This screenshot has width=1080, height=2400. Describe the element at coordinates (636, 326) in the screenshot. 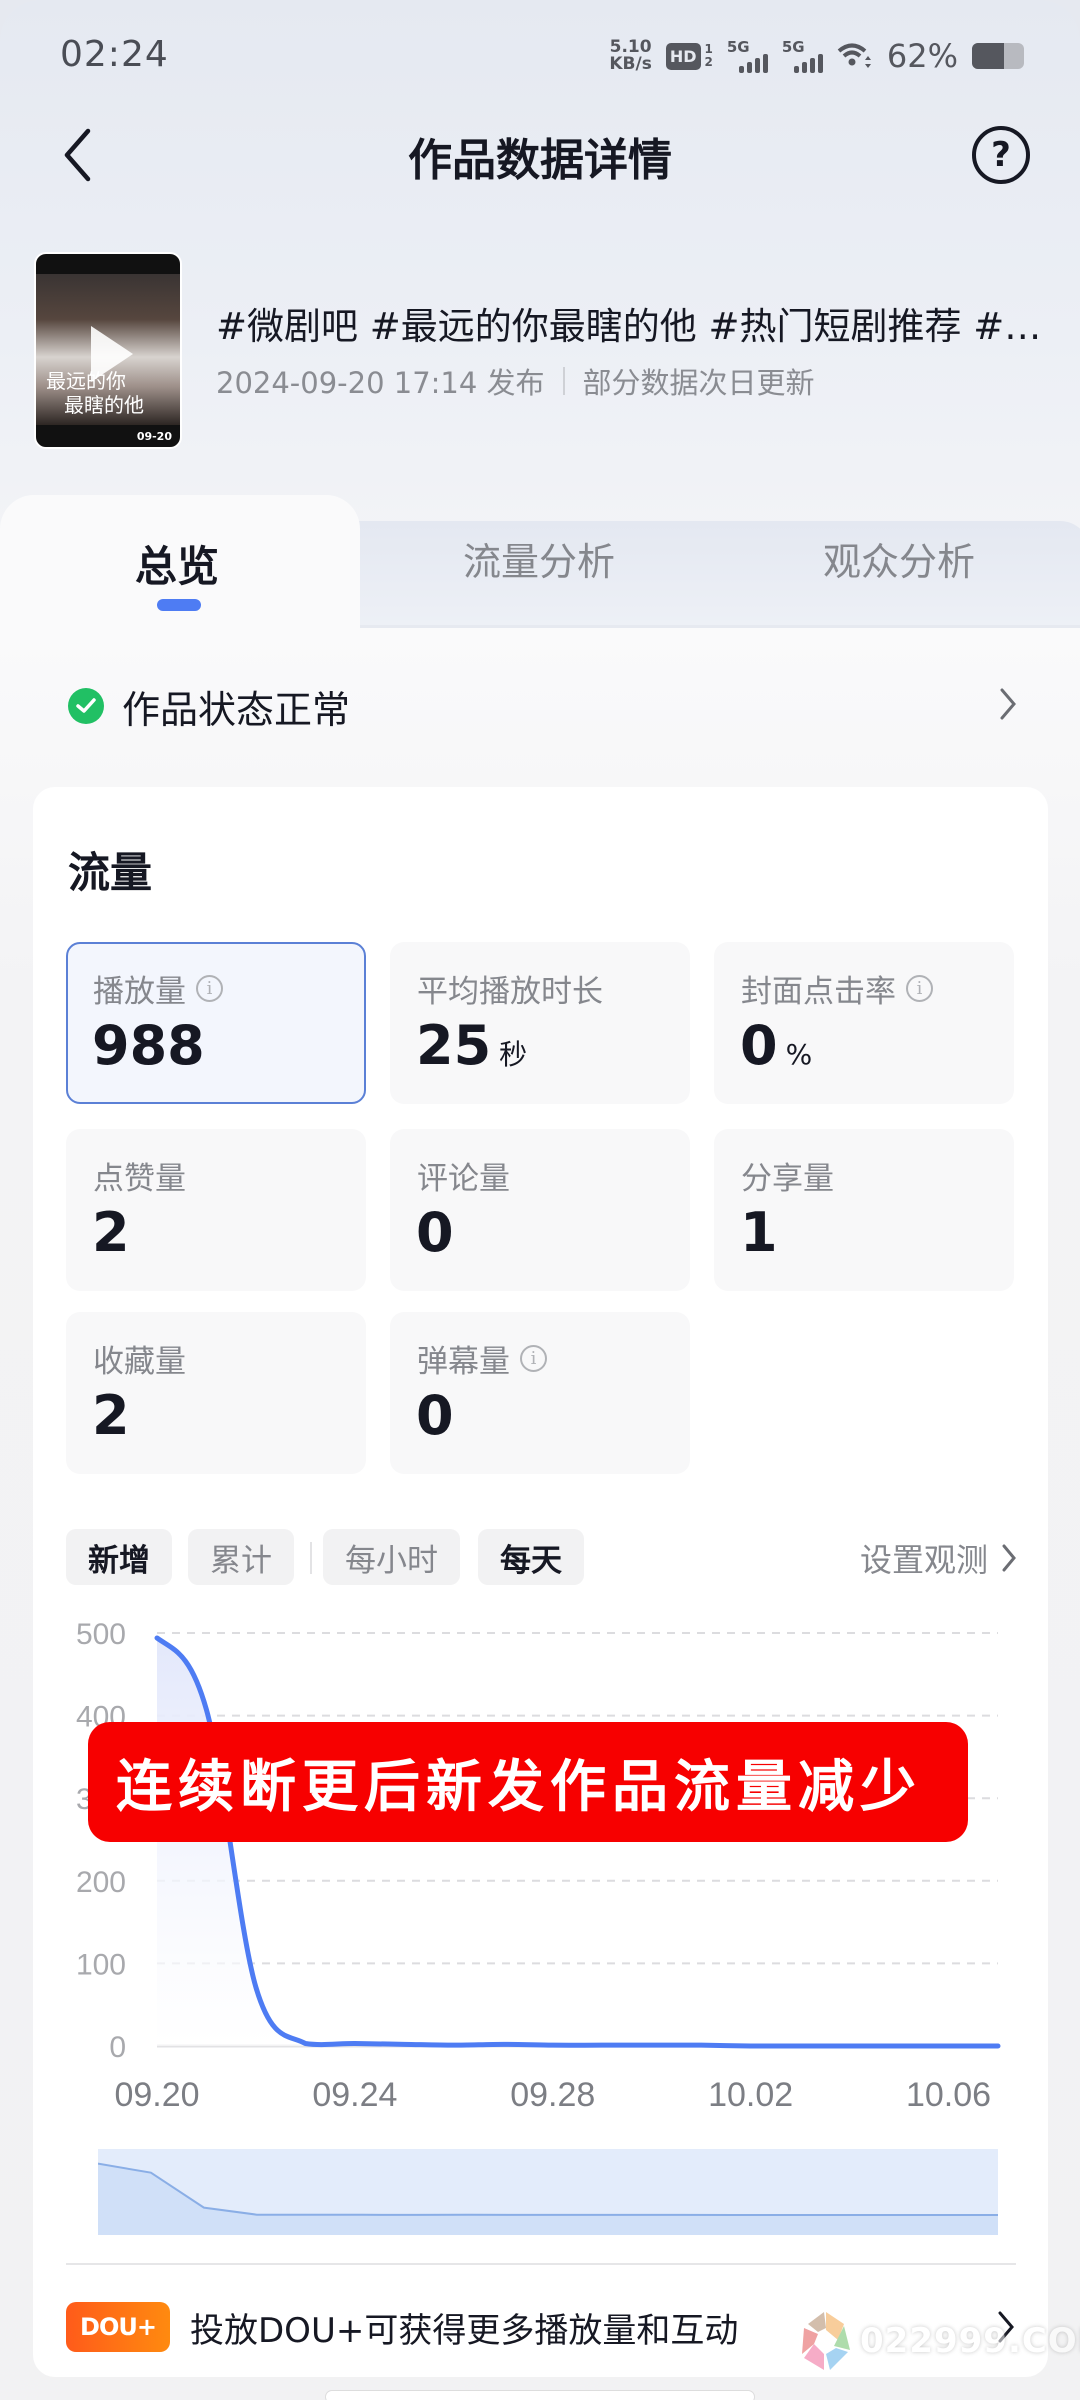

I see `video-title: #微剧吧 #最远的你最瞎的他 #热门短剧推荐 #短剧` at that location.